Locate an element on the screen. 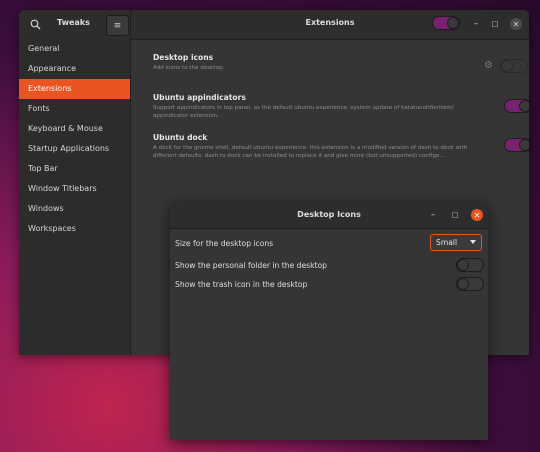 This screenshot has width=540, height=452. sidebar-item-fonts: Fonts is located at coordinates (74, 109).